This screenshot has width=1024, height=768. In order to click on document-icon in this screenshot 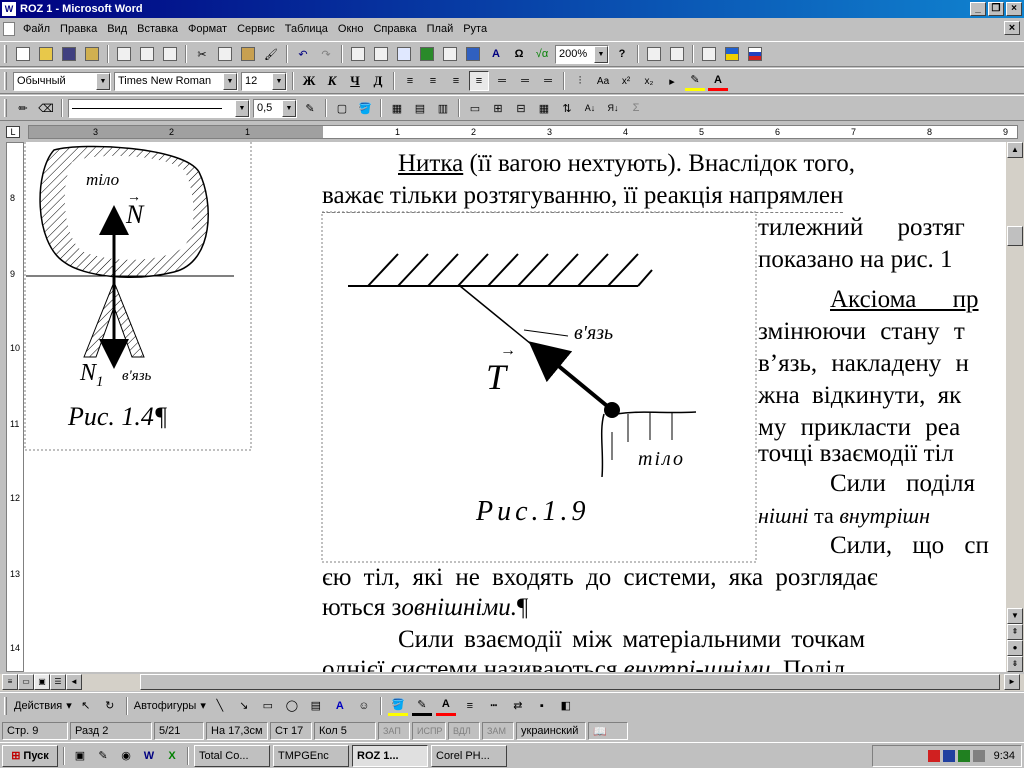, I will do `click(9, 29)`.